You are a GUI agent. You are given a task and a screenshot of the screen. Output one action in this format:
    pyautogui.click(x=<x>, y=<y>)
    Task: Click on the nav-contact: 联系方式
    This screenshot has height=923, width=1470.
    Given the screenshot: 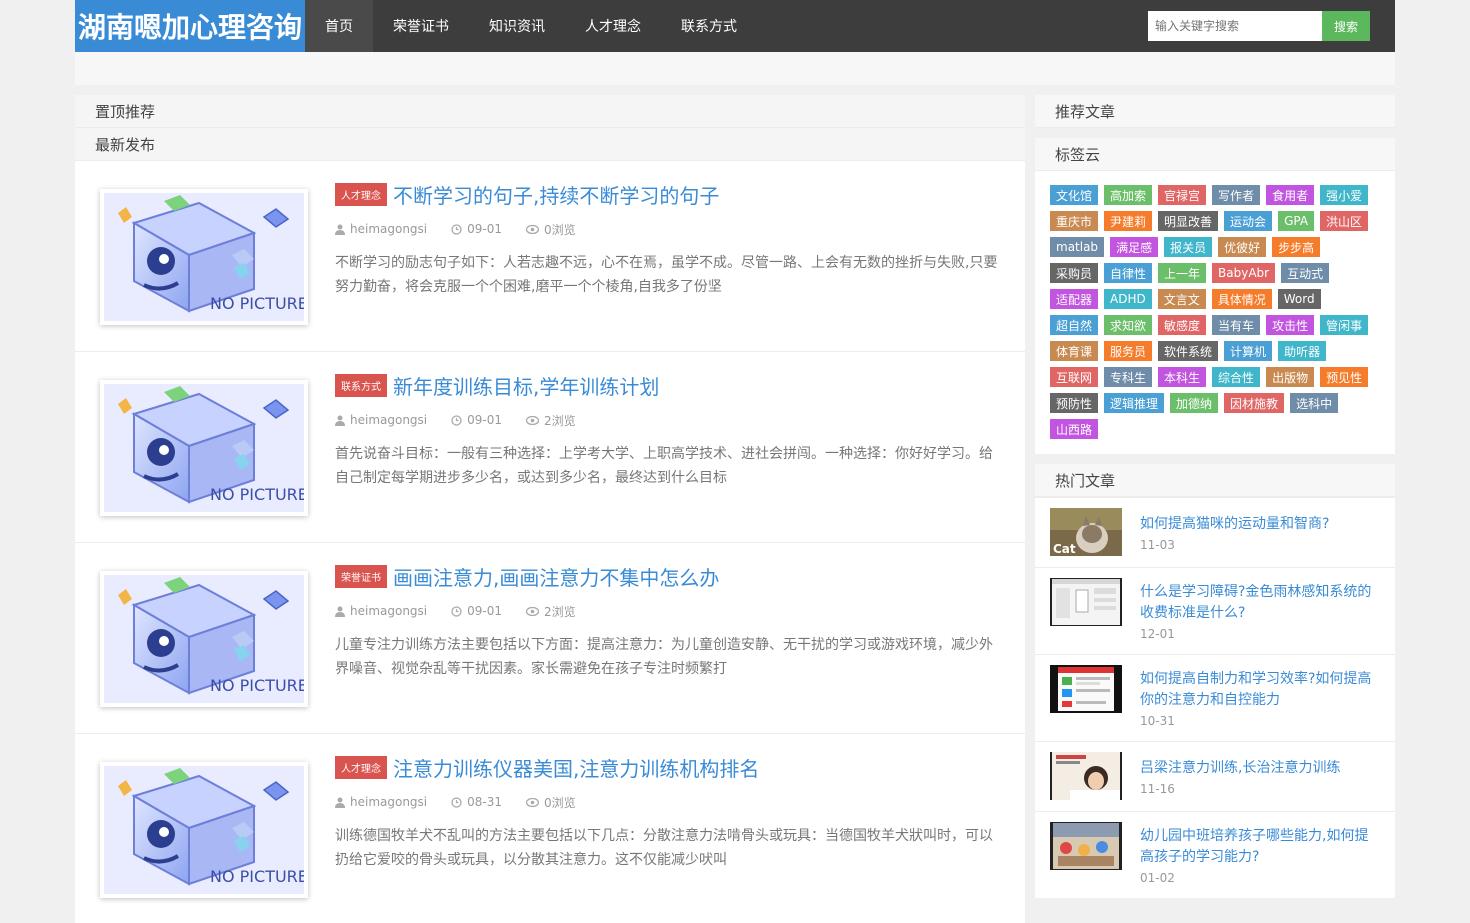 What is the action you would take?
    pyautogui.click(x=709, y=26)
    